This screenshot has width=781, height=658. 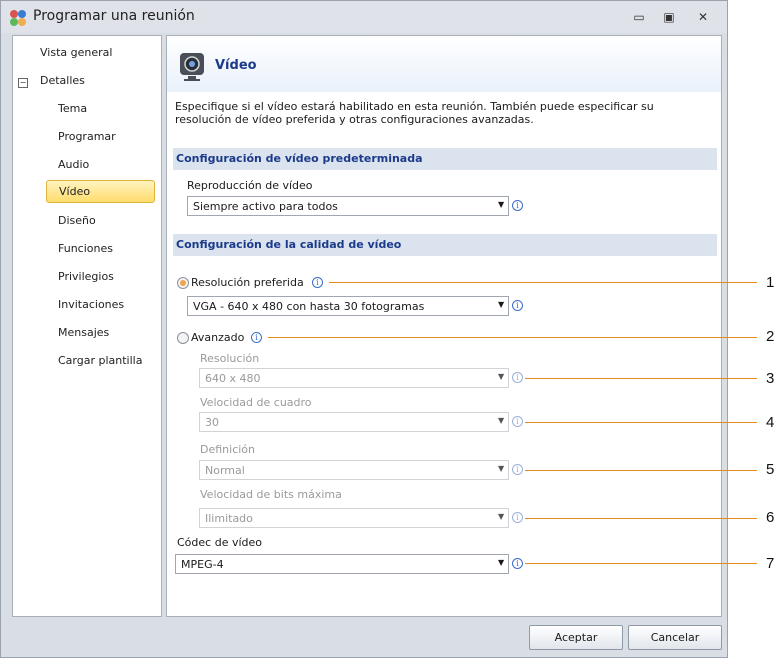 What do you see at coordinates (87, 136) in the screenshot?
I see `sidebar-item-programar: Programar` at bounding box center [87, 136].